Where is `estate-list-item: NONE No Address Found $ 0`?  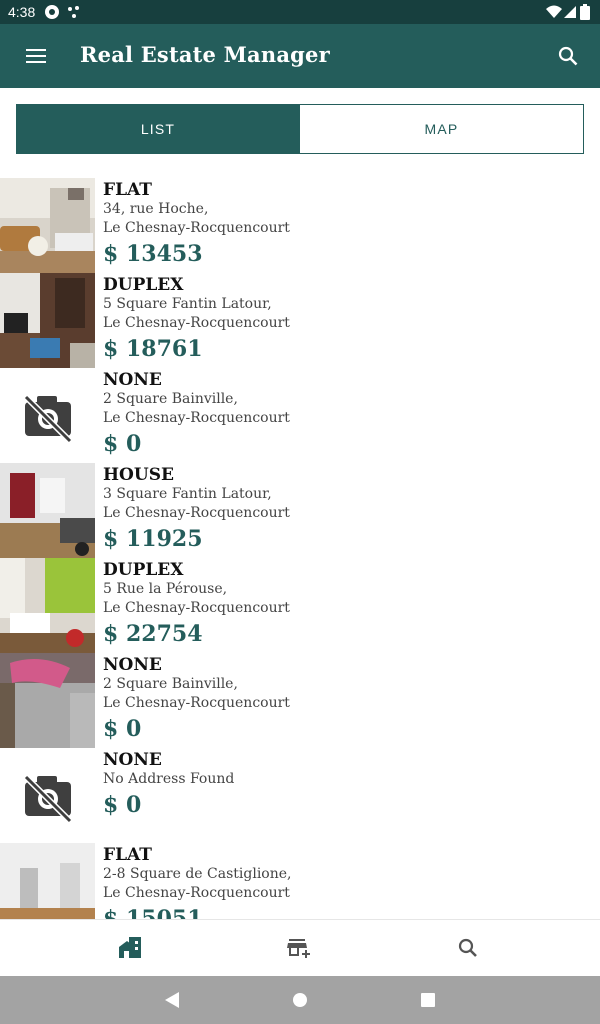
estate-list-item: NONE No Address Found $ 0 is located at coordinates (300, 795).